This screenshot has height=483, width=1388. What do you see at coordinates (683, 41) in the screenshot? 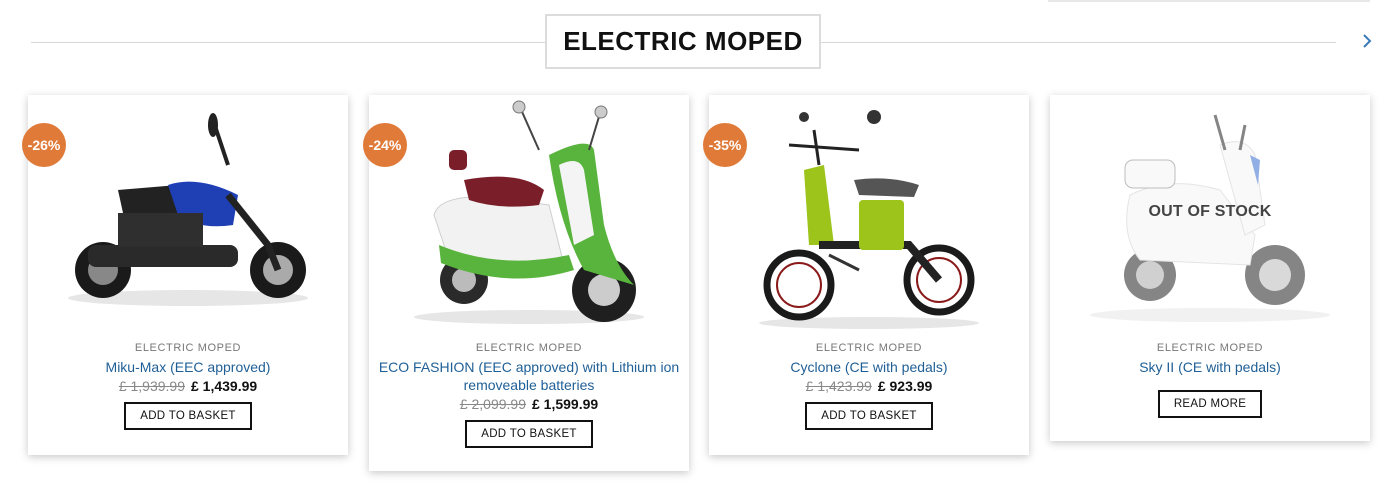
I see `section-title: ELECTRIC MOPED` at bounding box center [683, 41].